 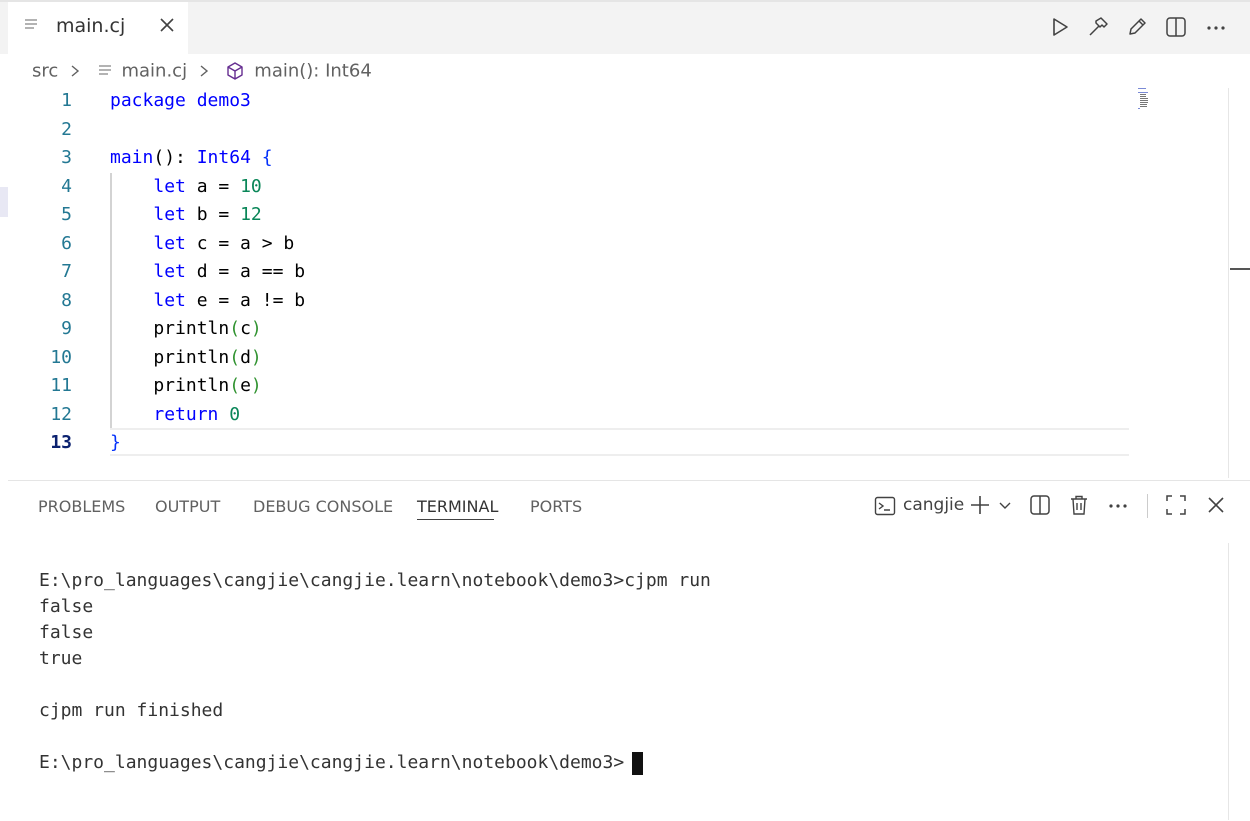 I want to click on terminal-cursor, so click(x=637, y=763).